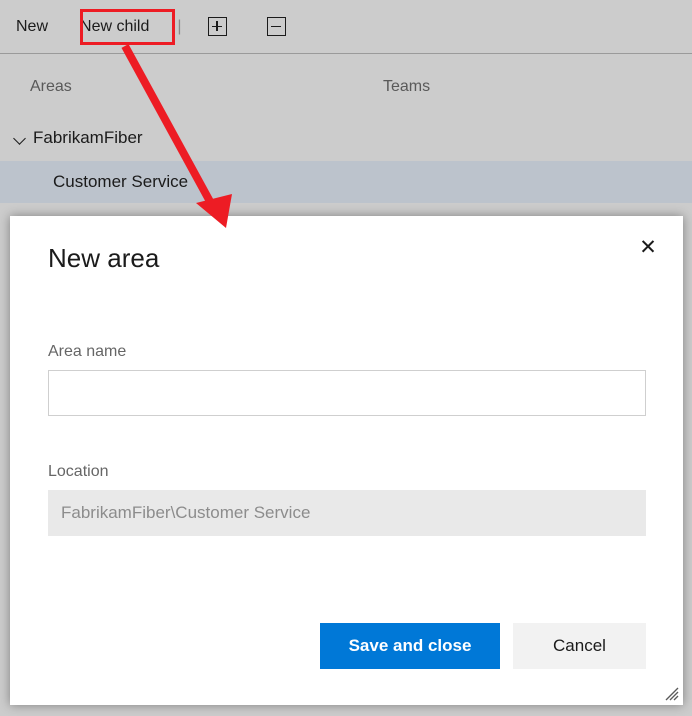 The height and width of the screenshot is (716, 692). I want to click on area-name-input, so click(347, 393).